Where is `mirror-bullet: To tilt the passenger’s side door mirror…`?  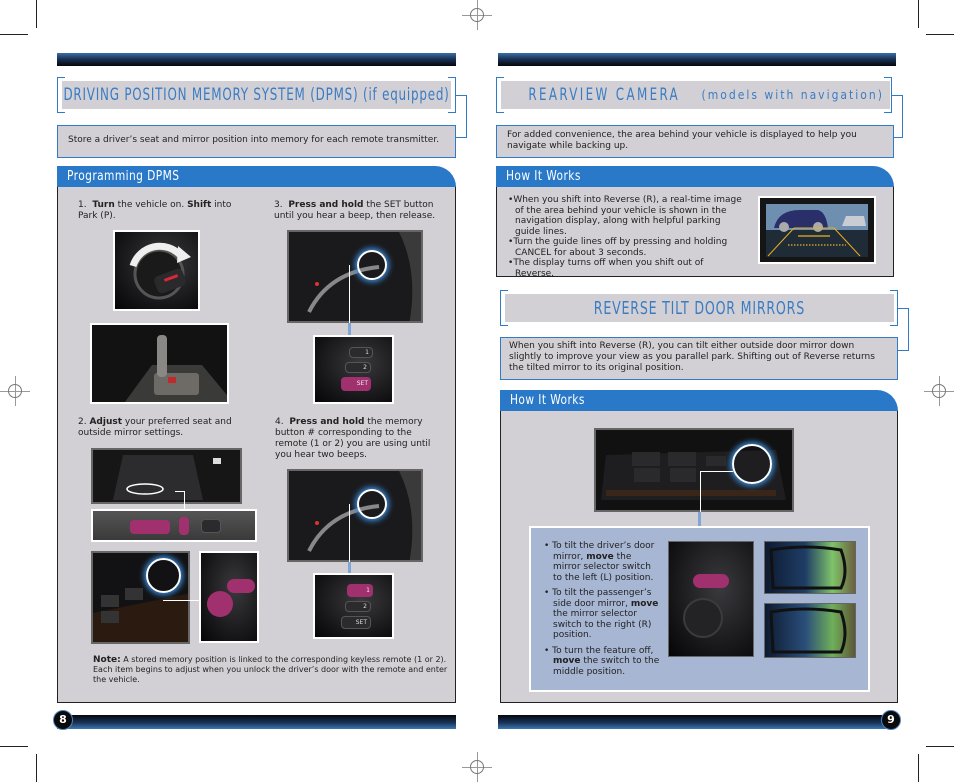 mirror-bullet: To tilt the passenger’s side door mirror… is located at coordinates (602, 614).